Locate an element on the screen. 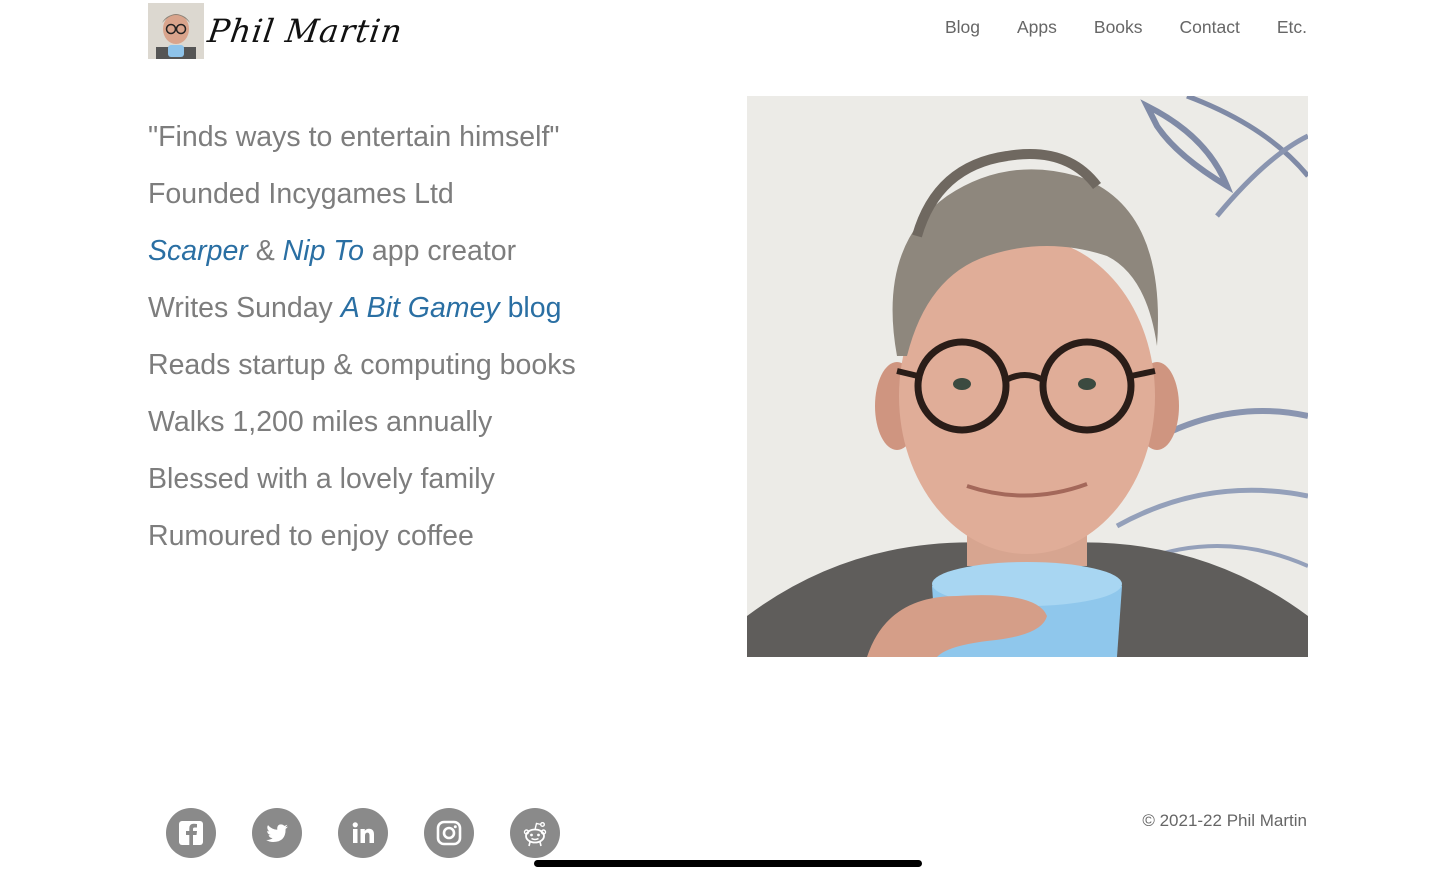 Image resolution: width=1456 pixels, height=877 pixels. reddit-icon is located at coordinates (535, 833).